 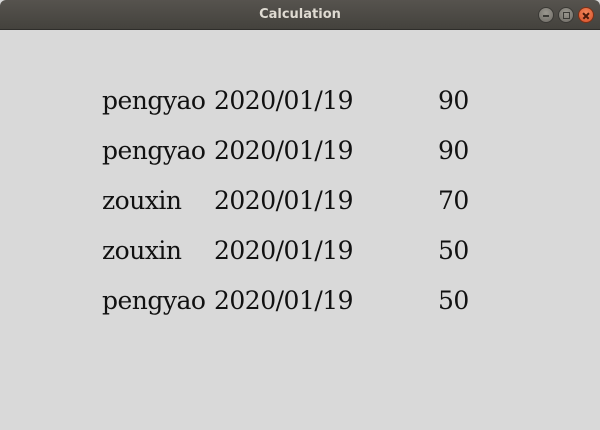 I want to click on window-controls, so click(x=566, y=15).